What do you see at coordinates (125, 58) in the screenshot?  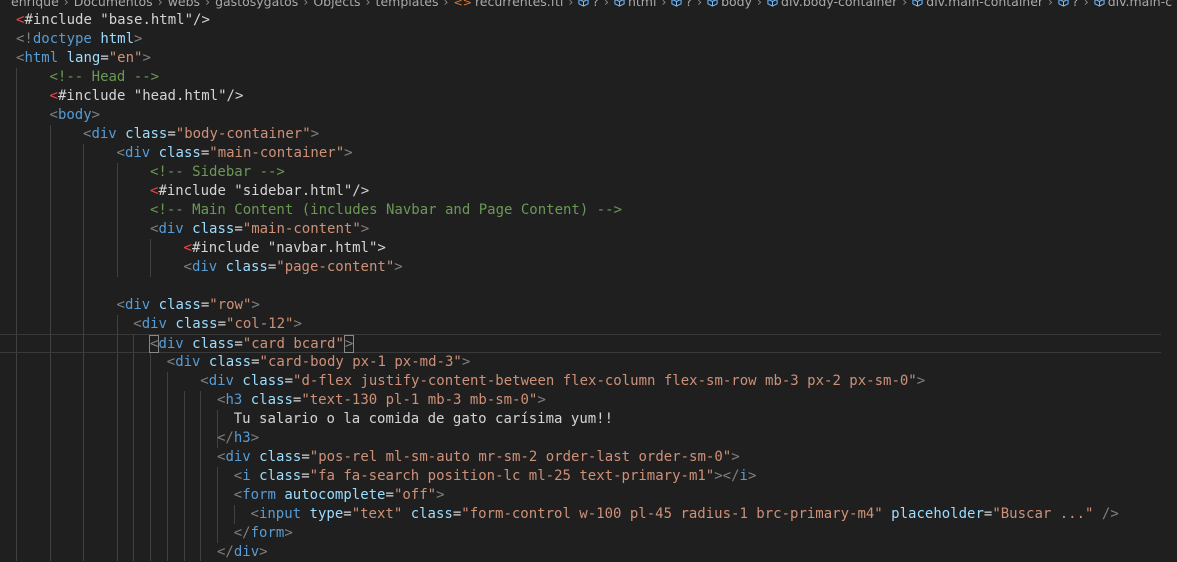 I see `code-token: "en"` at bounding box center [125, 58].